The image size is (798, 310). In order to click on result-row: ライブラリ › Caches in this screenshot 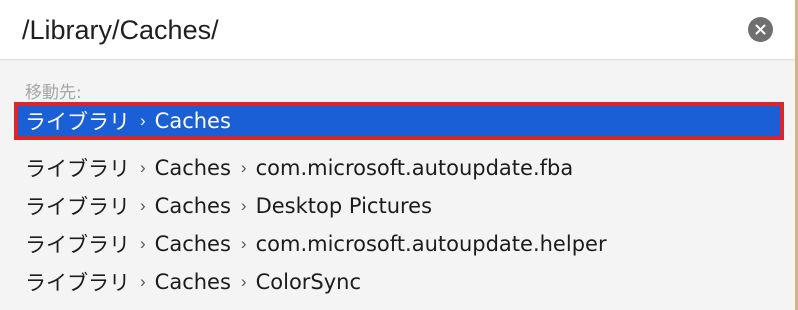, I will do `click(399, 121)`.